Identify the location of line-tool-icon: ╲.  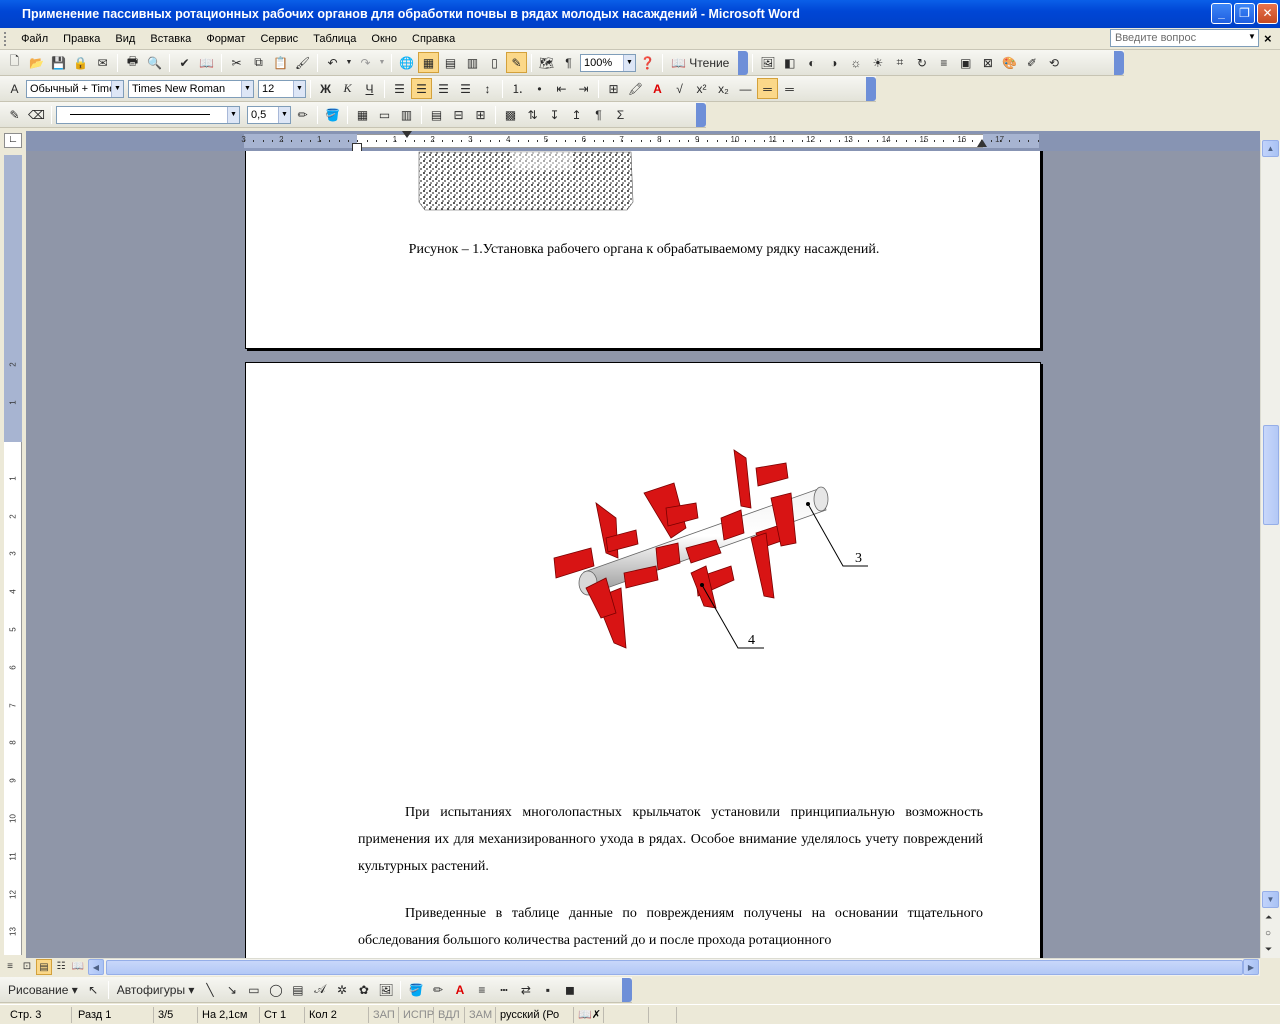
(209, 989).